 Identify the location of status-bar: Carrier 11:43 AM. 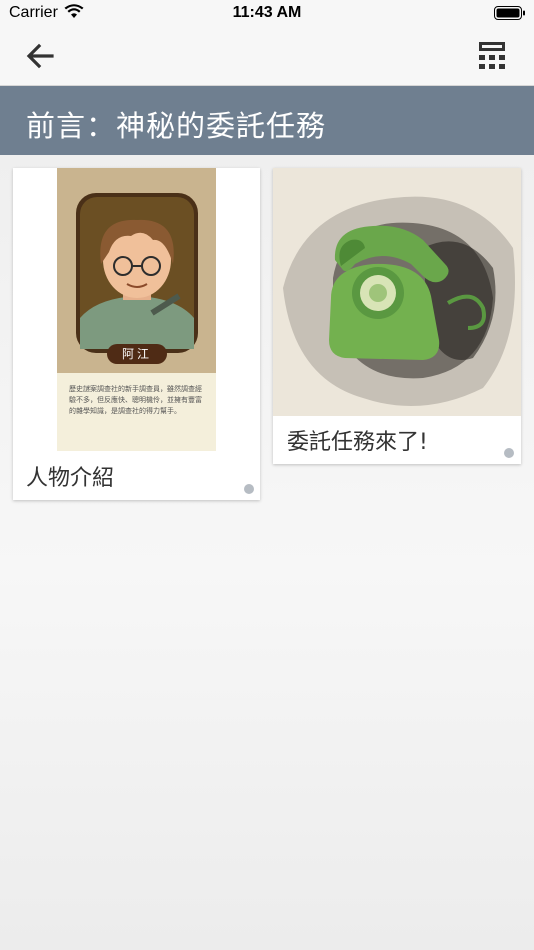
(267, 14).